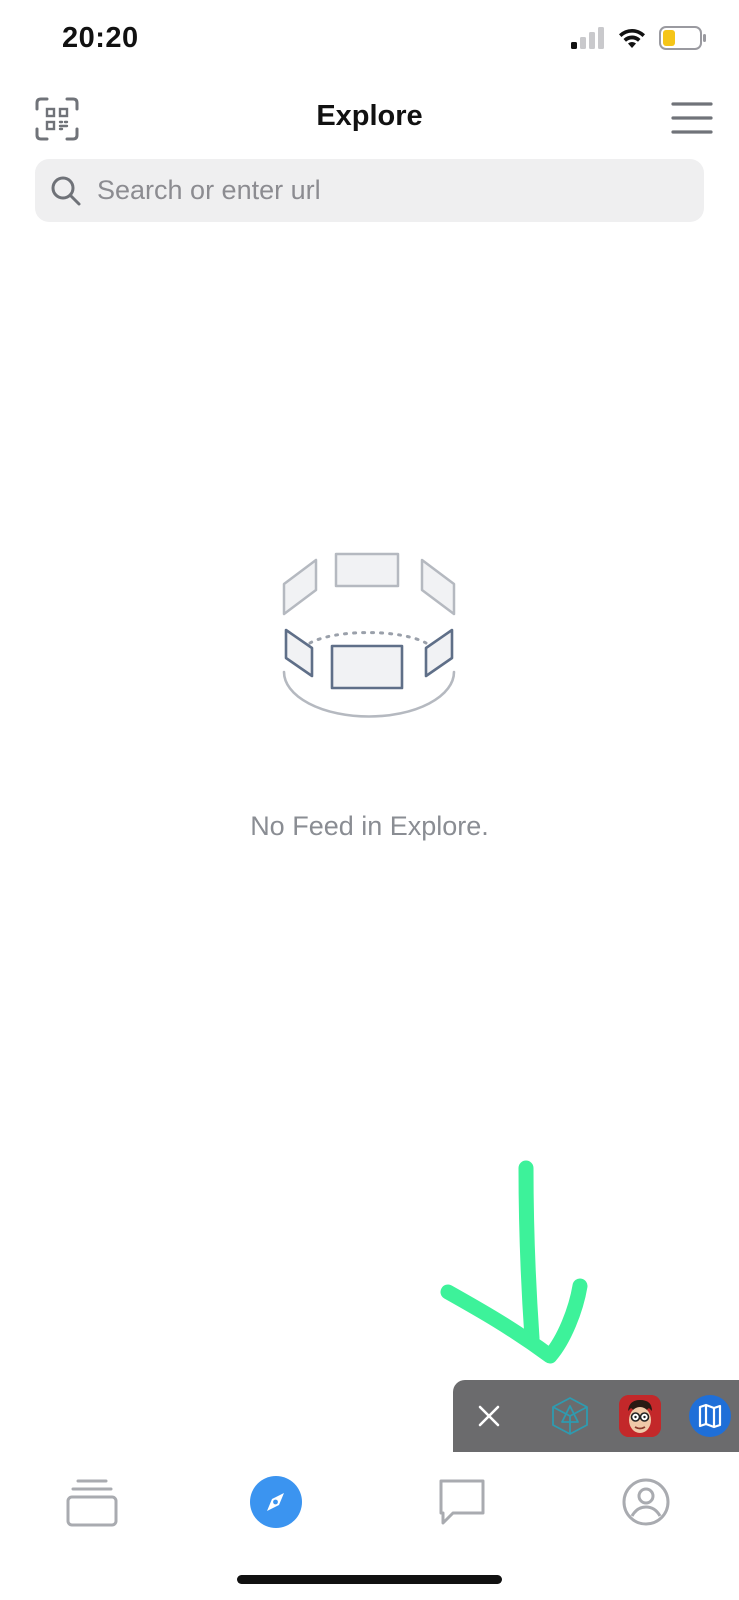 The image size is (739, 1600). I want to click on chat-icon, so click(462, 1502).